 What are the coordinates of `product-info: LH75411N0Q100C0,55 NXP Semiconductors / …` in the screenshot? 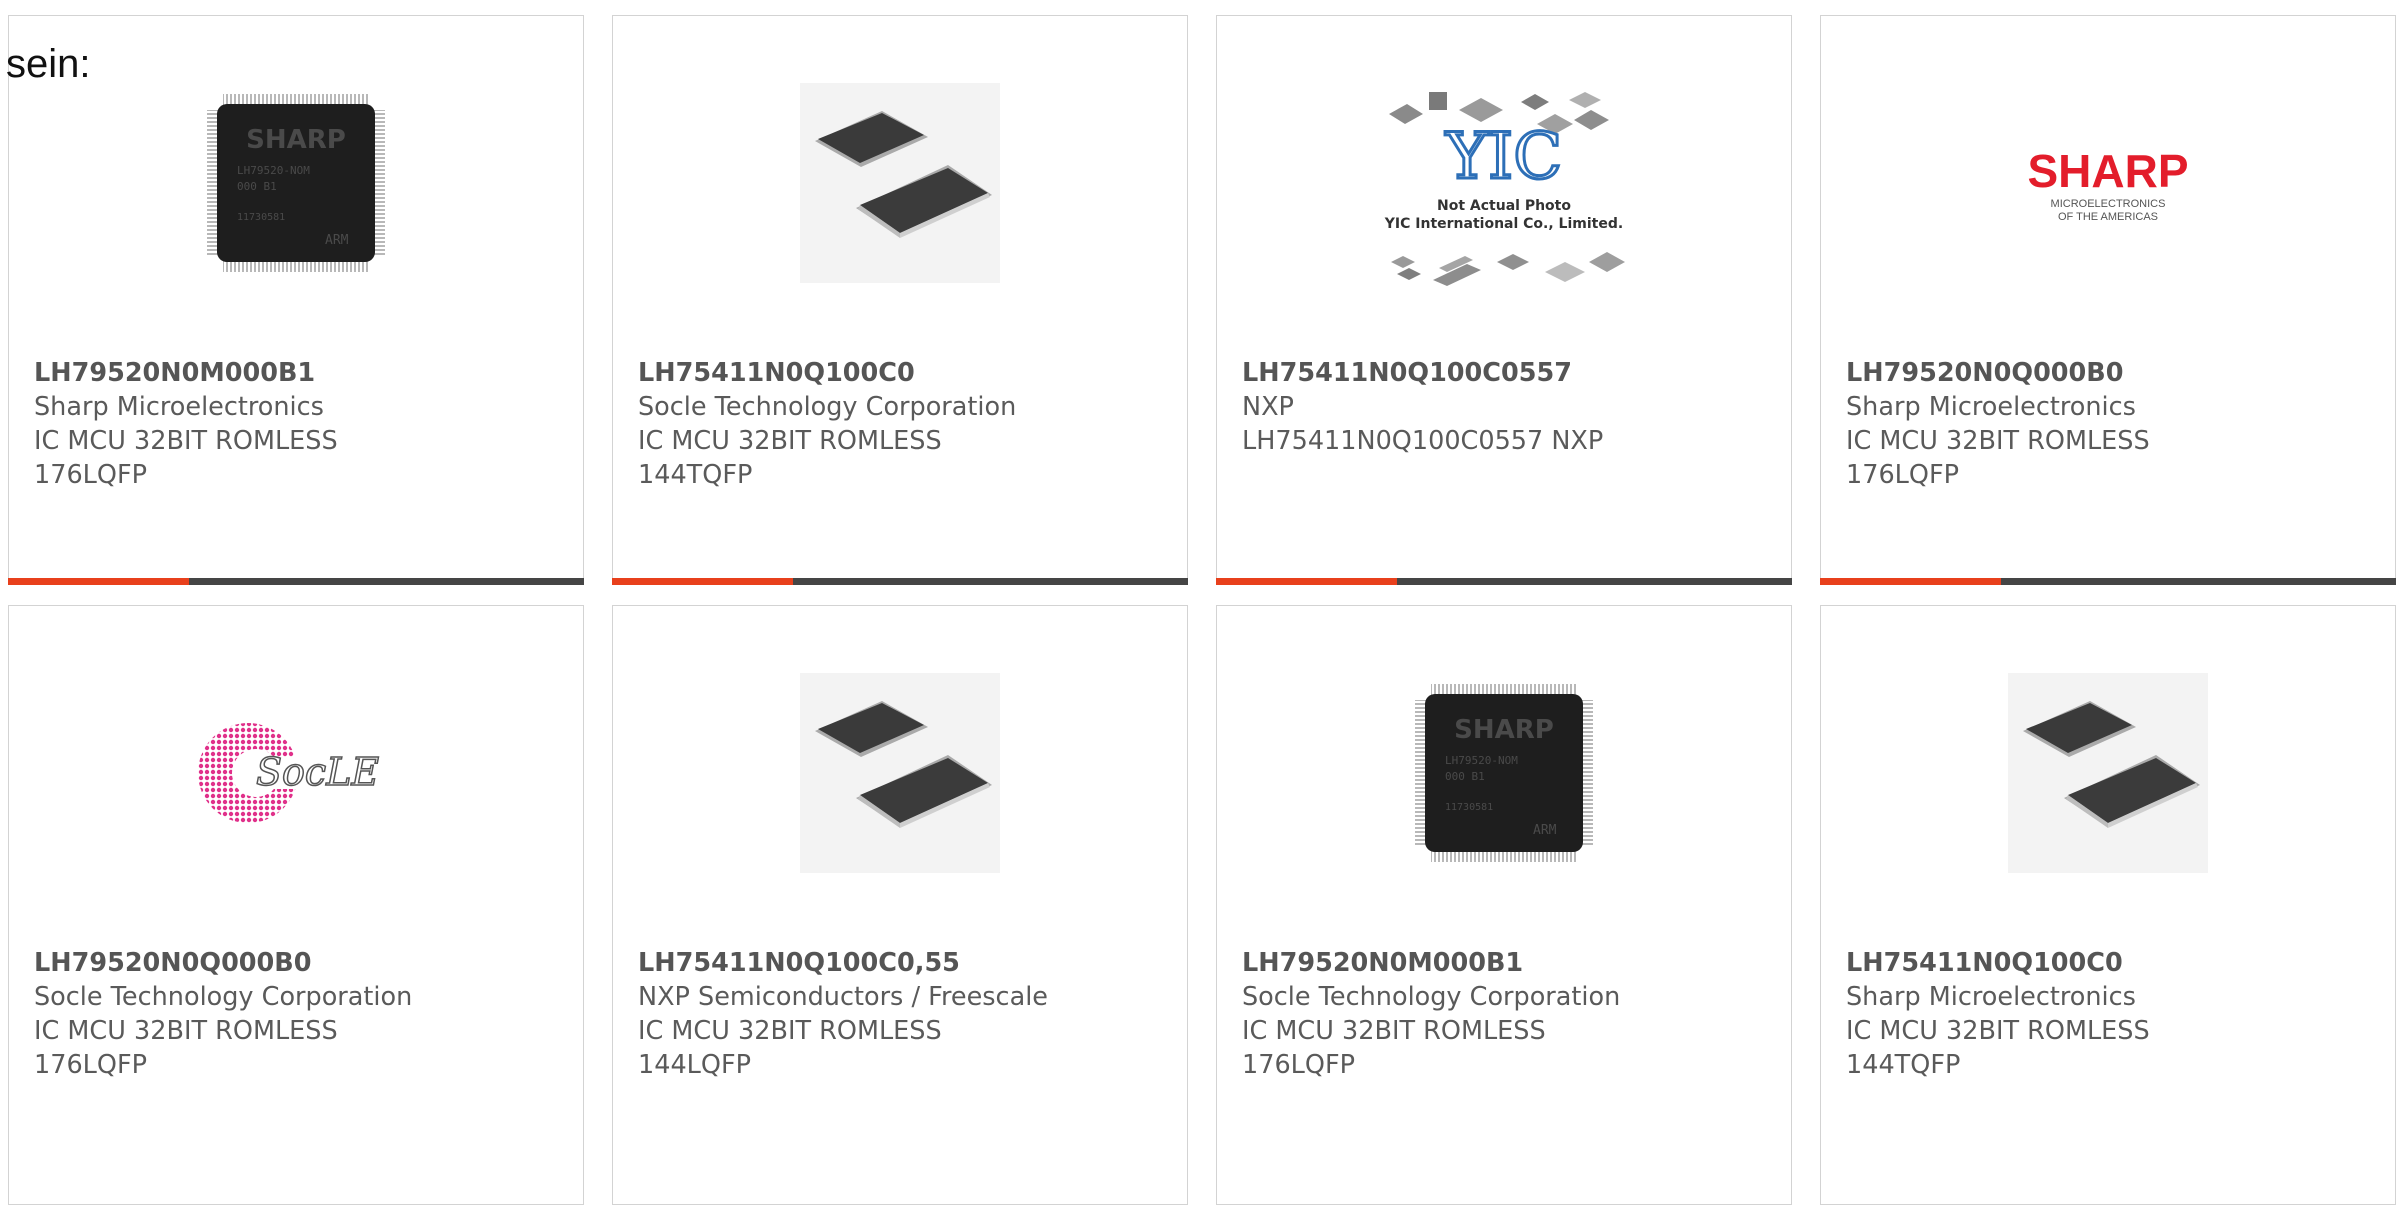 It's located at (902, 1014).